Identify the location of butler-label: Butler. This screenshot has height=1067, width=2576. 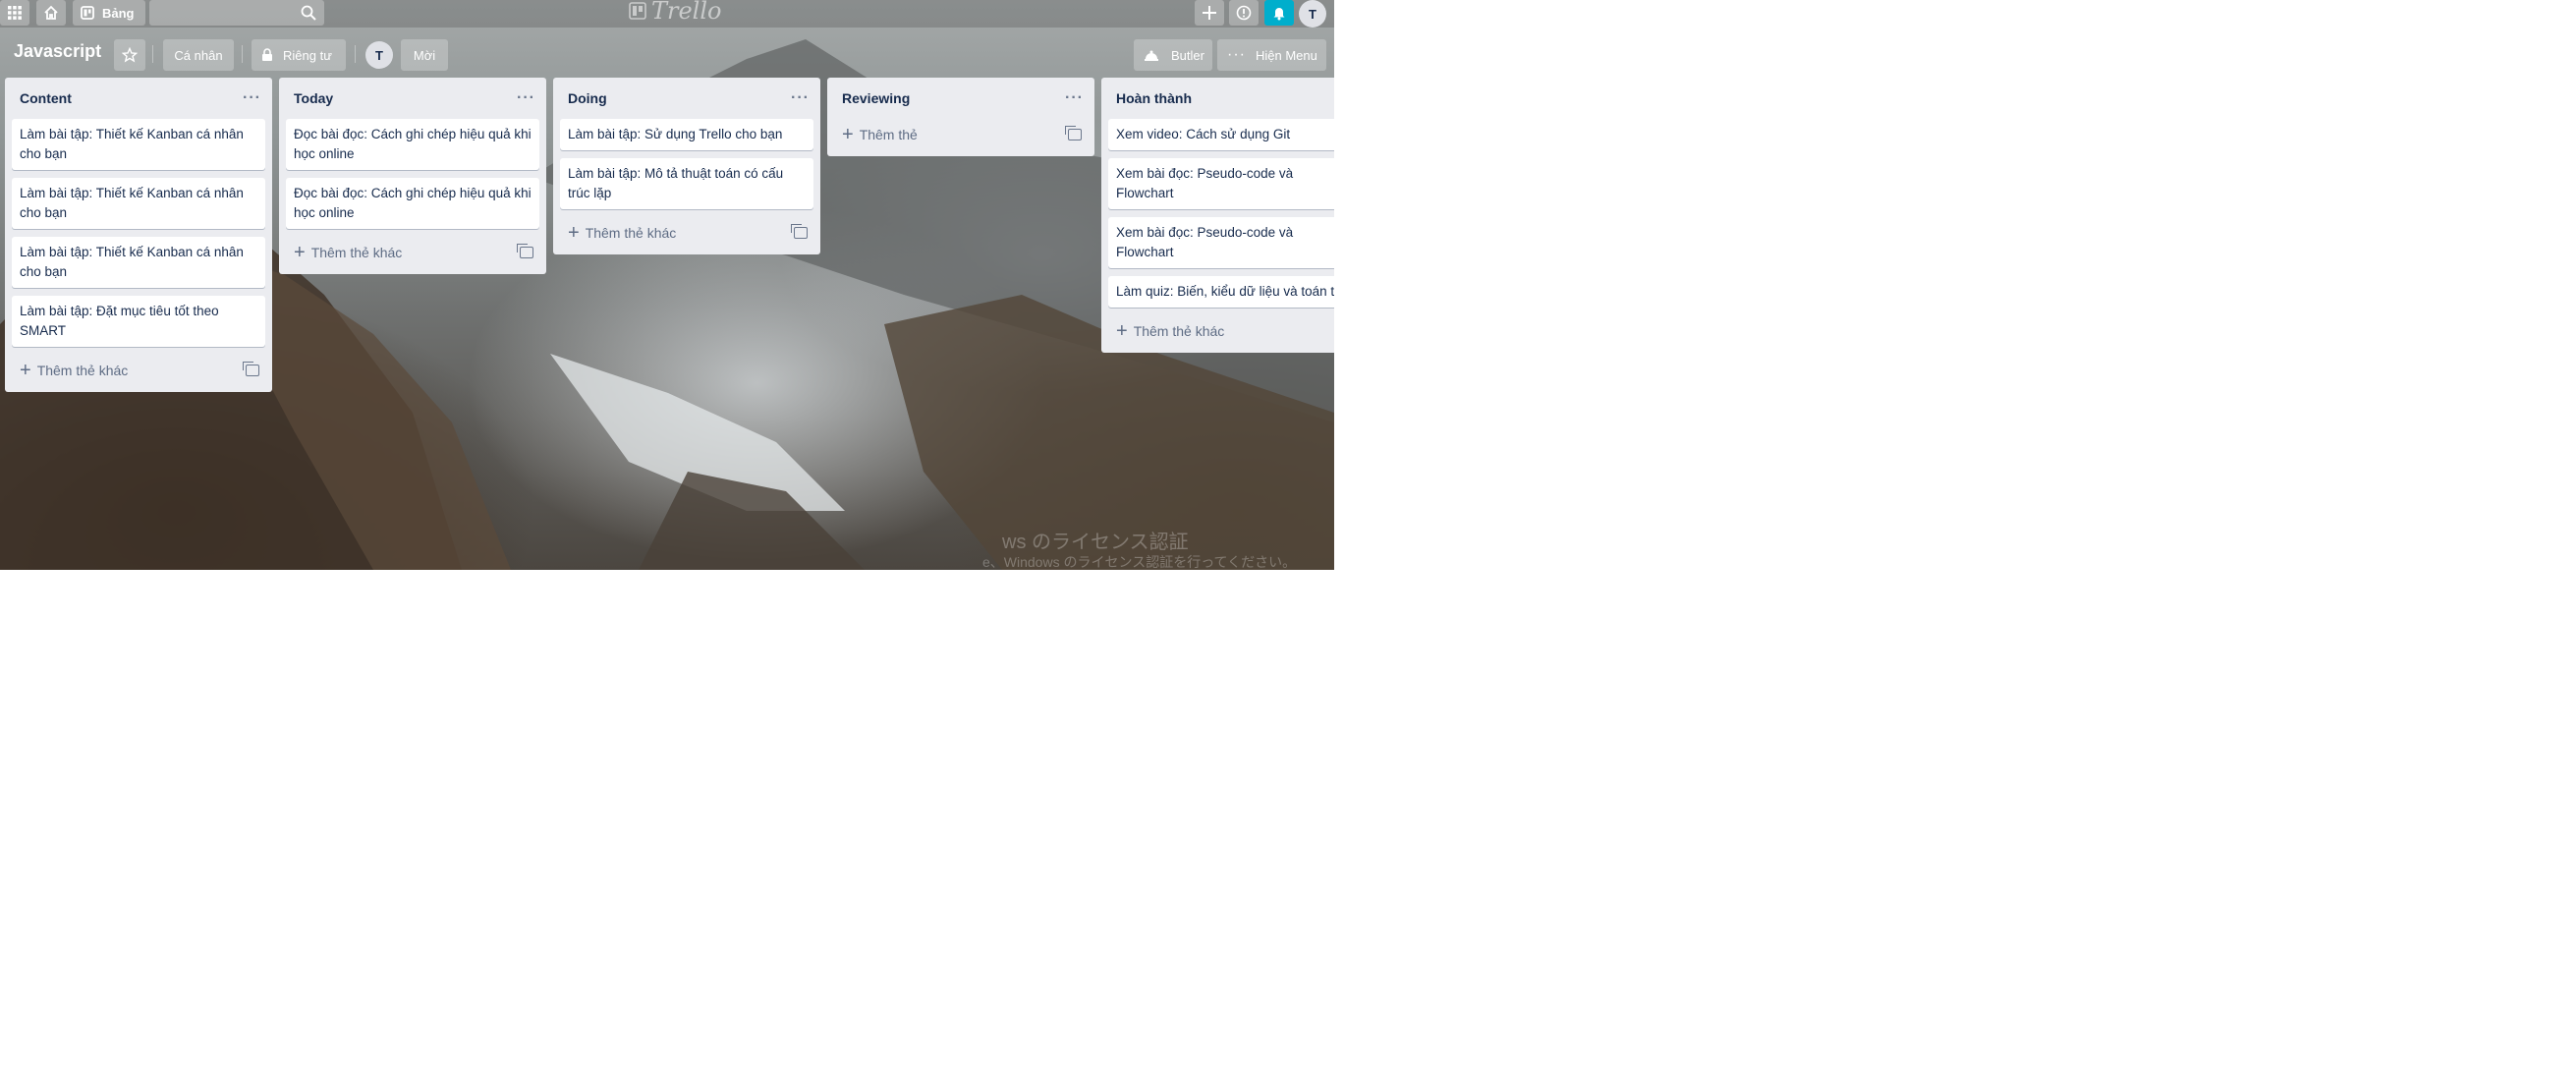
(1187, 55).